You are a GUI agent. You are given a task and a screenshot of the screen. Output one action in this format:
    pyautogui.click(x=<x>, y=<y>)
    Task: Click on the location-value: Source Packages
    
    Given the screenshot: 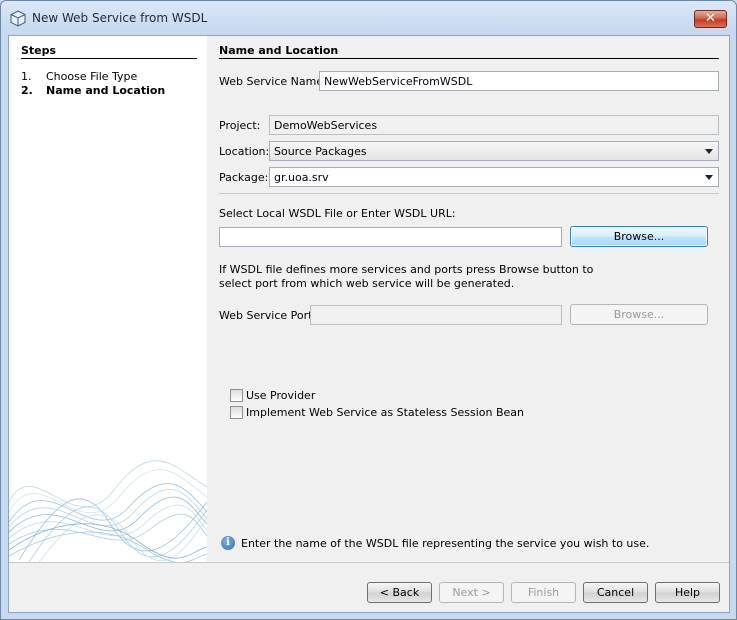 What is the action you would take?
    pyautogui.click(x=320, y=151)
    